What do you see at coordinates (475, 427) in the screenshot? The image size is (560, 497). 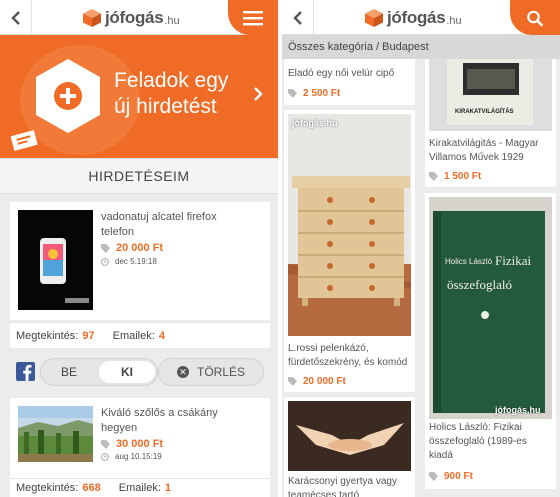 I see `listing-title-line-1: Holics László: Fizikai` at bounding box center [475, 427].